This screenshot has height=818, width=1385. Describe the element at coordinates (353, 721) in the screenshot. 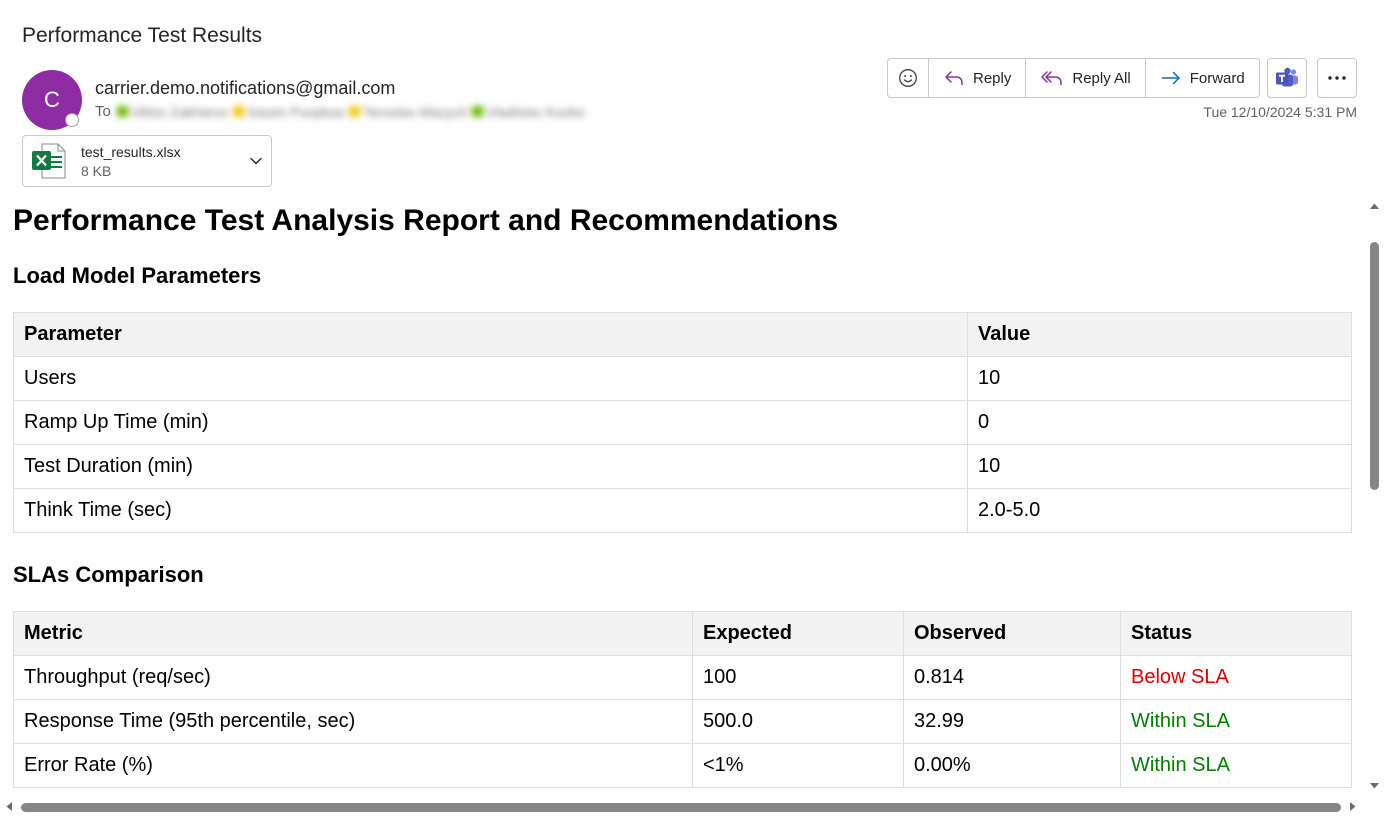

I see `table-cell: Response Time (95th percentile, sec)` at that location.